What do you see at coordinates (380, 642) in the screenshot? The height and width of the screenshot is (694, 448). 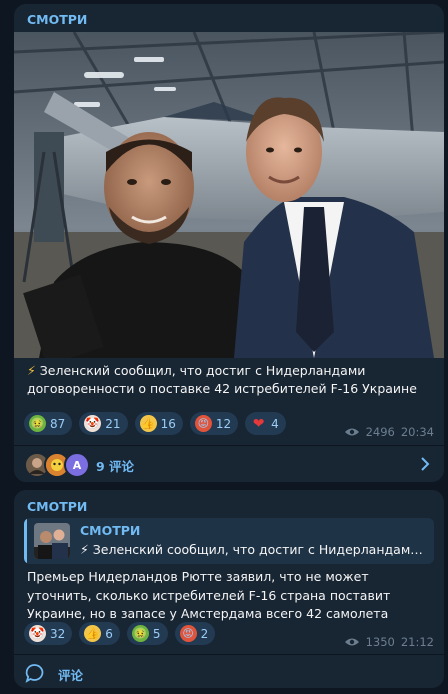 I see `view-count: 1350` at bounding box center [380, 642].